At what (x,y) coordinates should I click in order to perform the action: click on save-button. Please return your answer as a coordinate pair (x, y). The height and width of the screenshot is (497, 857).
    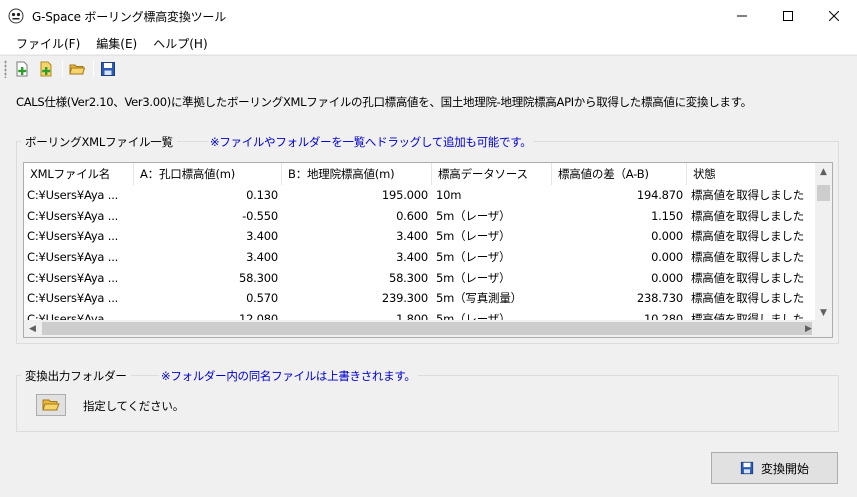
    Looking at the image, I should click on (108, 69).